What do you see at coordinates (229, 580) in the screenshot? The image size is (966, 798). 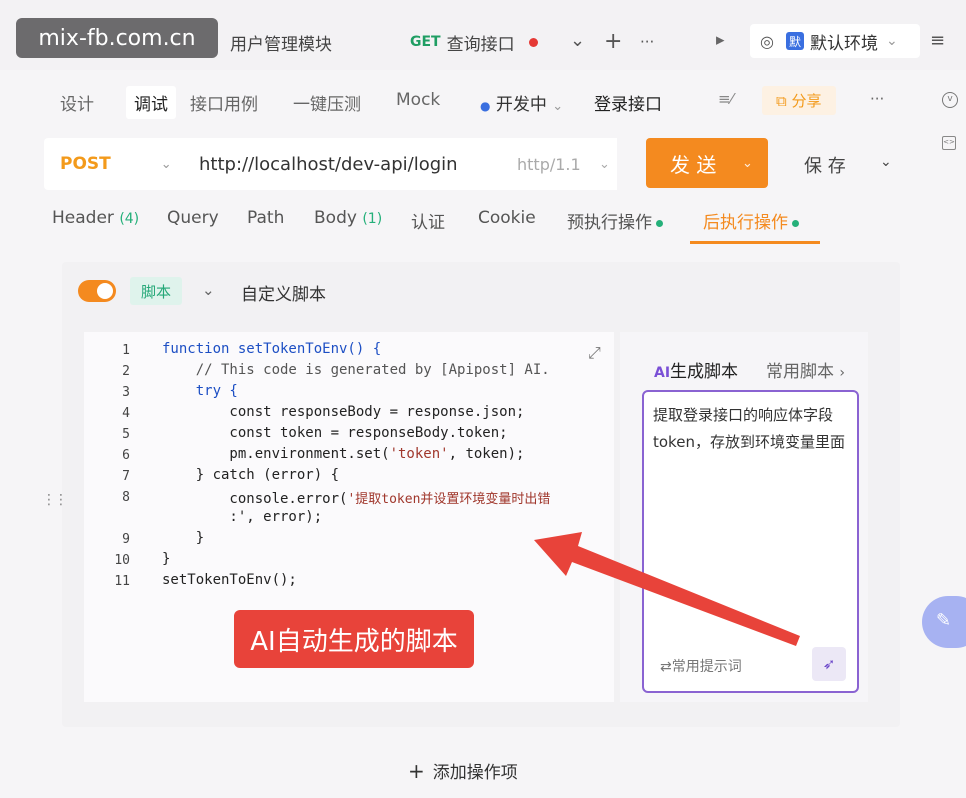 I see `code-line: setTokenToEnv();` at bounding box center [229, 580].